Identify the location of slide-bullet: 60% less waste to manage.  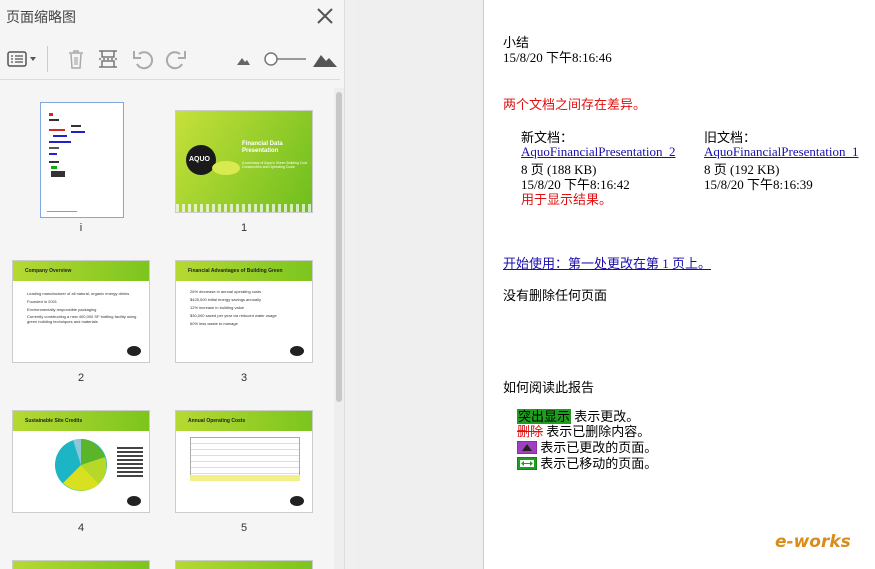
(214, 323).